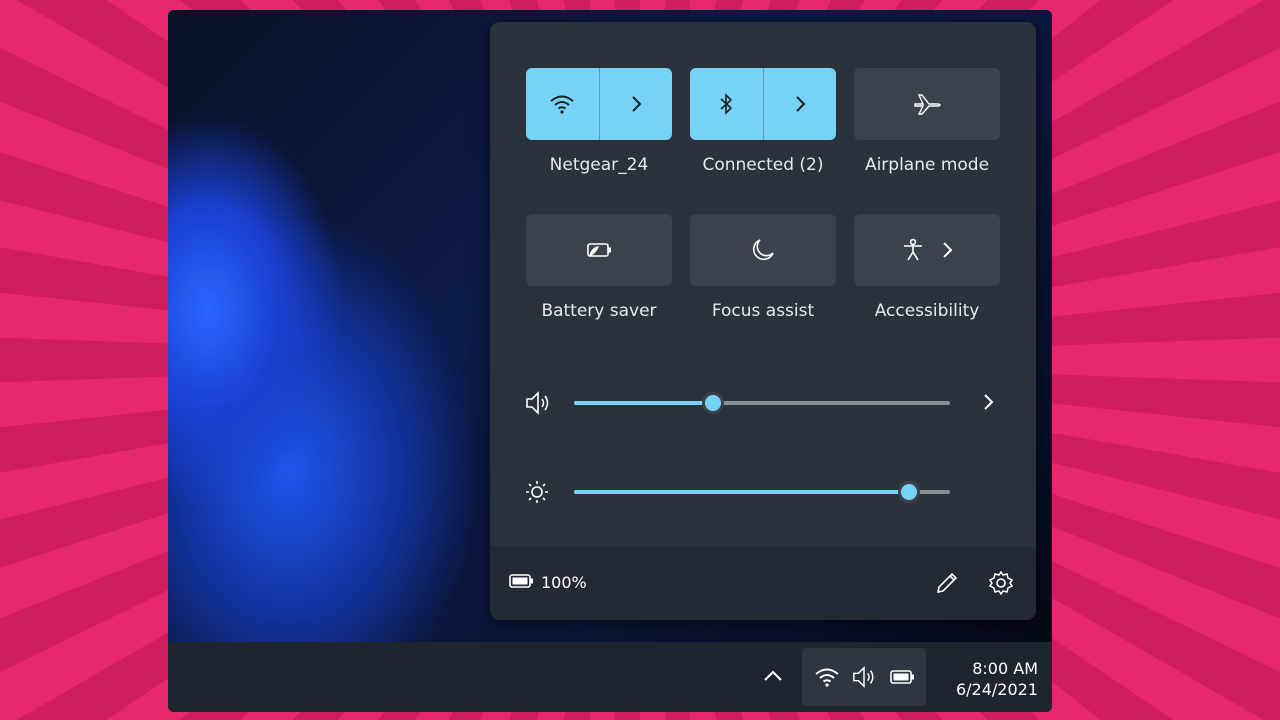 This screenshot has height=720, width=1280. Describe the element at coordinates (763, 583) in the screenshot. I see `quick-settings-footer: 100%` at that location.